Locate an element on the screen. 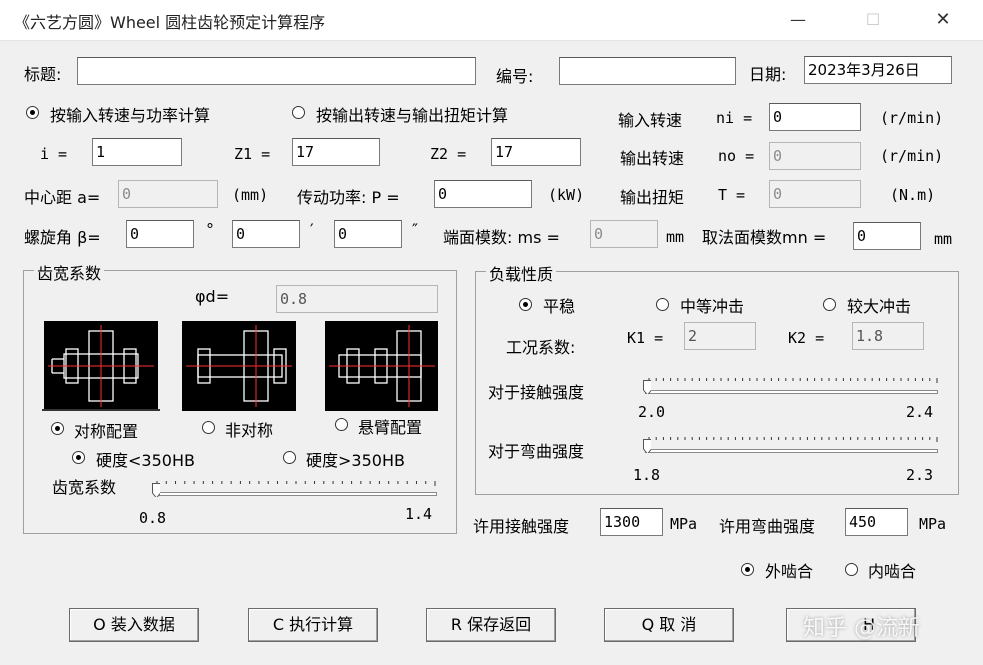 This screenshot has height=665, width=983. config-symmetric-label: 对称配置 is located at coordinates (106, 430).